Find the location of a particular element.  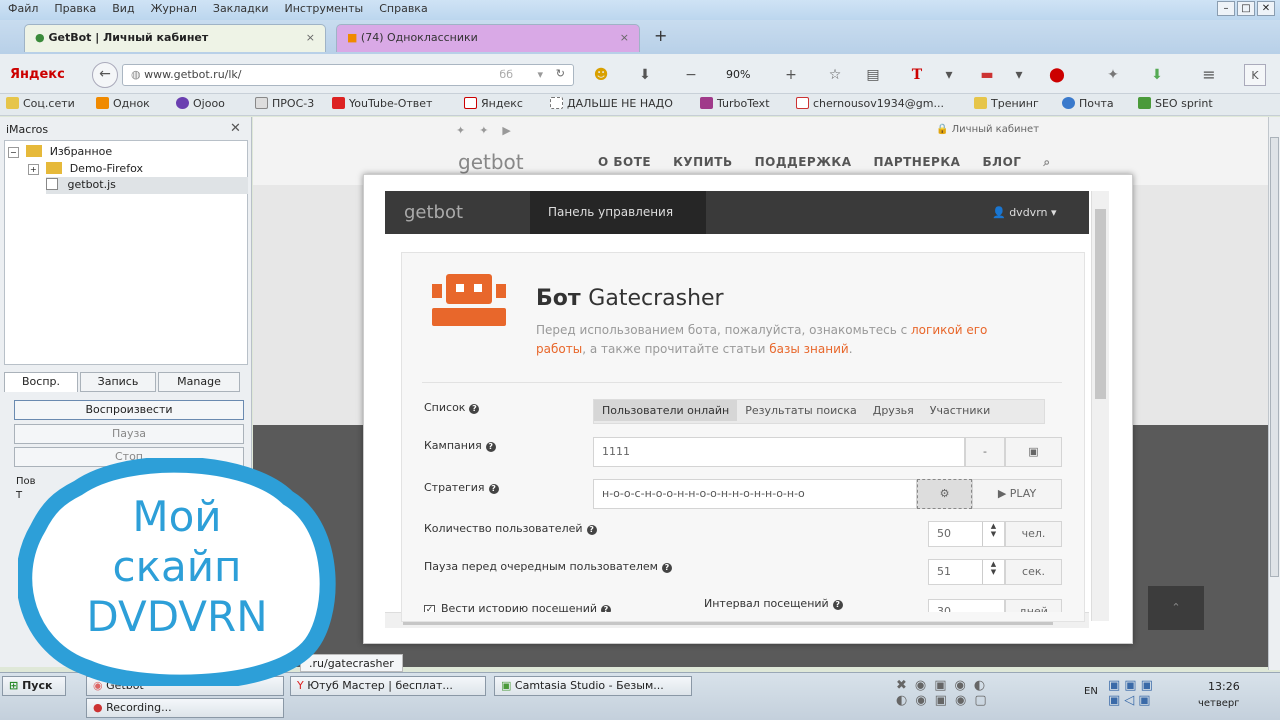

interval-stepper: 30 is located at coordinates (966, 605).